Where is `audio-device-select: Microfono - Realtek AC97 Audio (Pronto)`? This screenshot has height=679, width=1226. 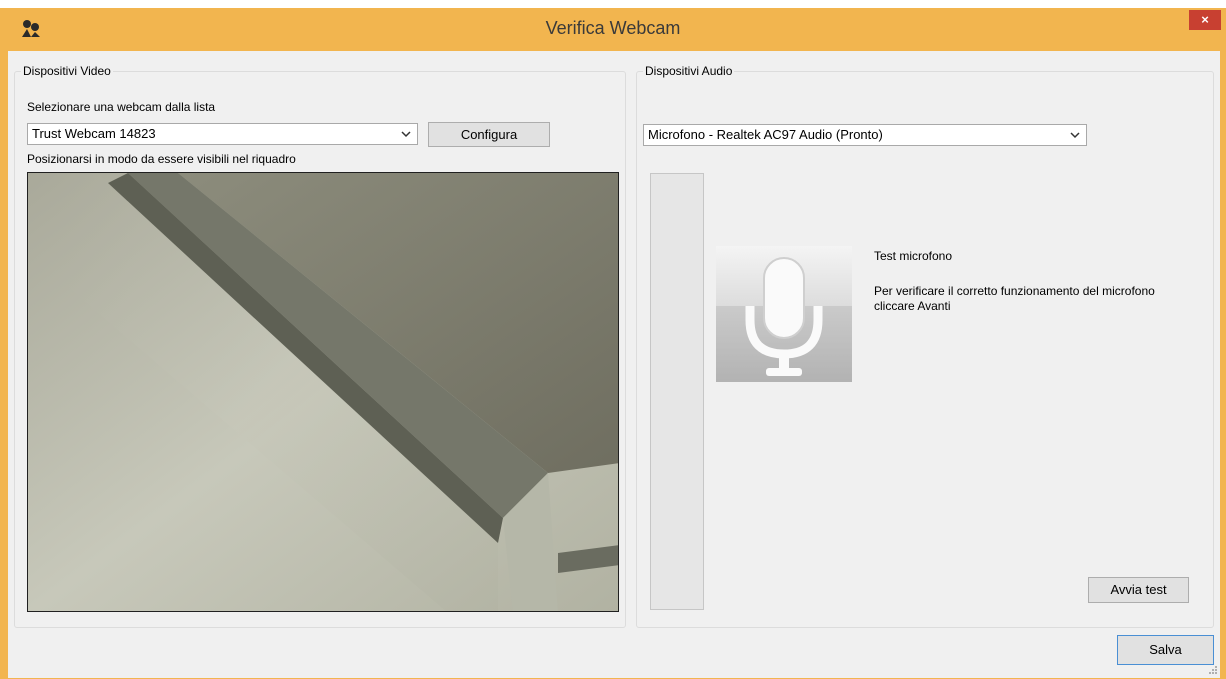 audio-device-select: Microfono - Realtek AC97 Audio (Pronto) is located at coordinates (865, 135).